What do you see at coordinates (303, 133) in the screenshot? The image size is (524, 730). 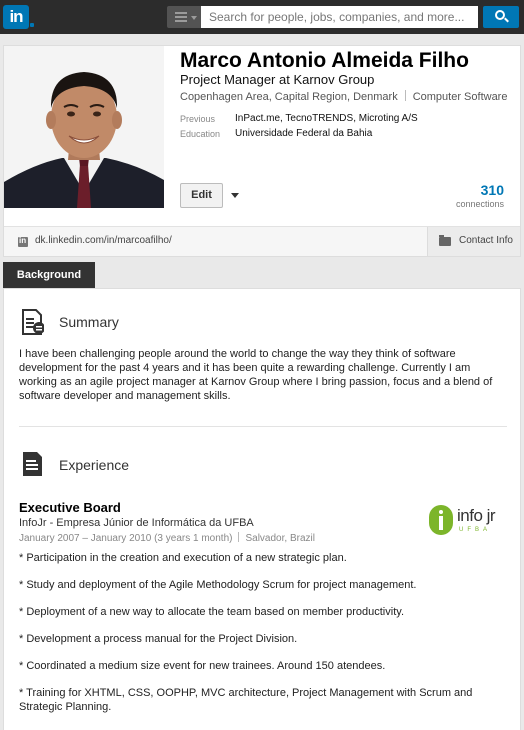 I see `education-value: Universidade Federal da Bahia` at bounding box center [303, 133].